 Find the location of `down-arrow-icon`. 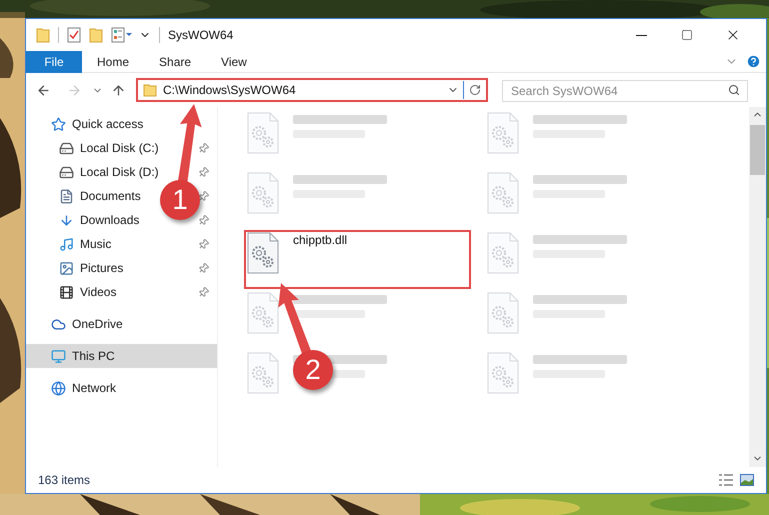

down-arrow-icon is located at coordinates (66, 220).